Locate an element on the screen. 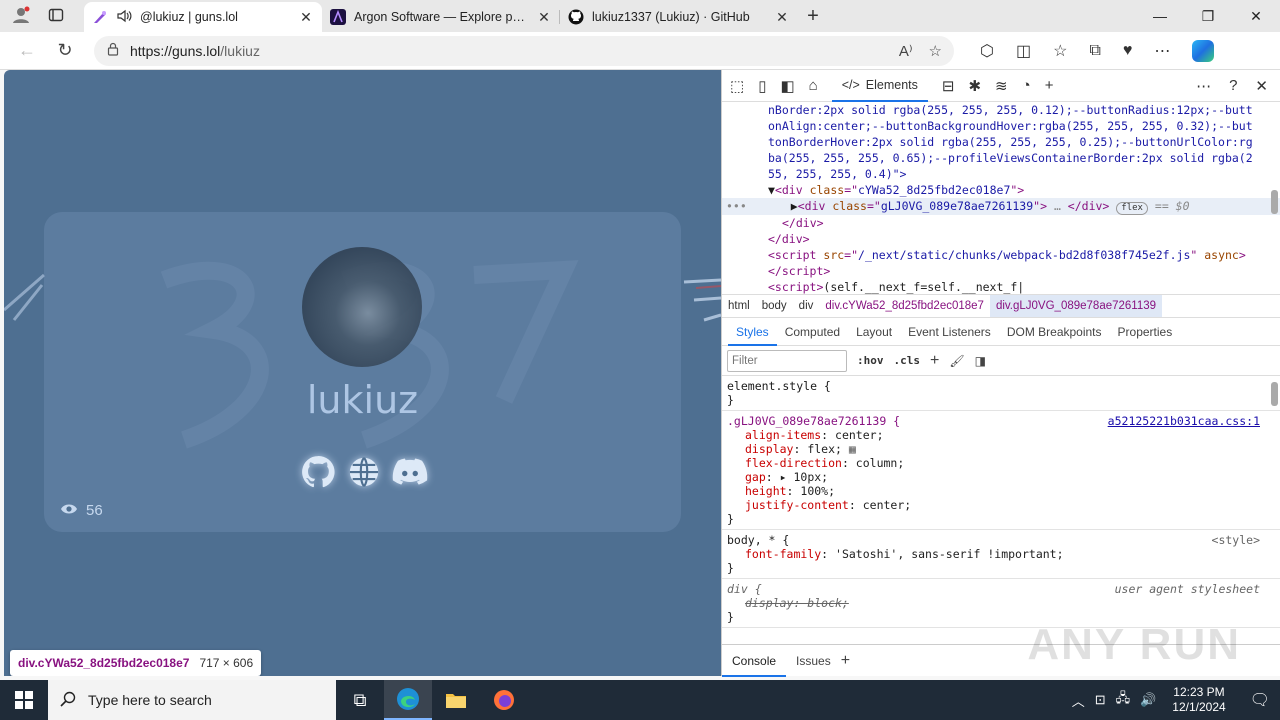 Image resolution: width=1280 pixels, height=720 pixels. inspect-element-icon: ⬚ is located at coordinates (737, 86).